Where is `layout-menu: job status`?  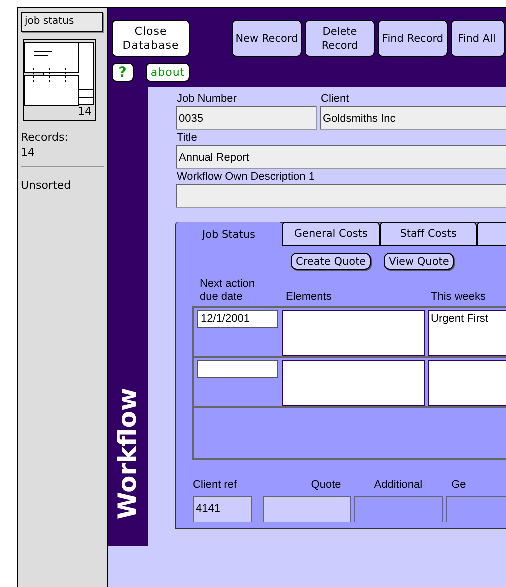
layout-menu: job status is located at coordinates (62, 22).